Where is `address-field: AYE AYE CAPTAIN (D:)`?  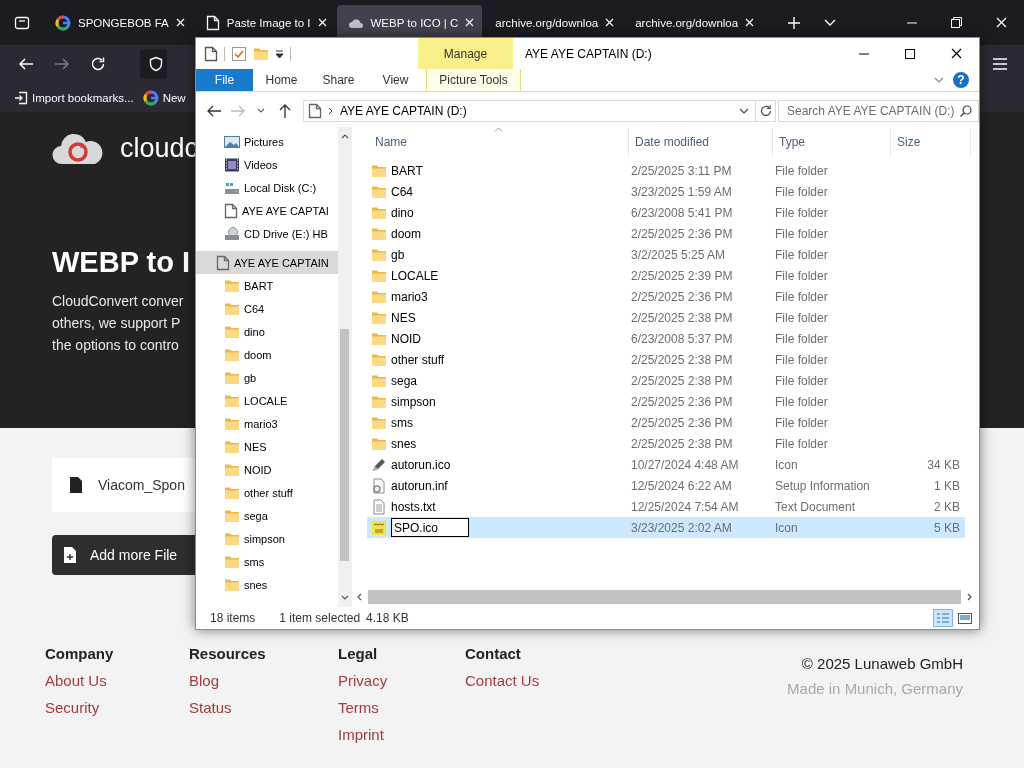
address-field: AYE AYE CAPTAIN (D:) is located at coordinates (530, 111).